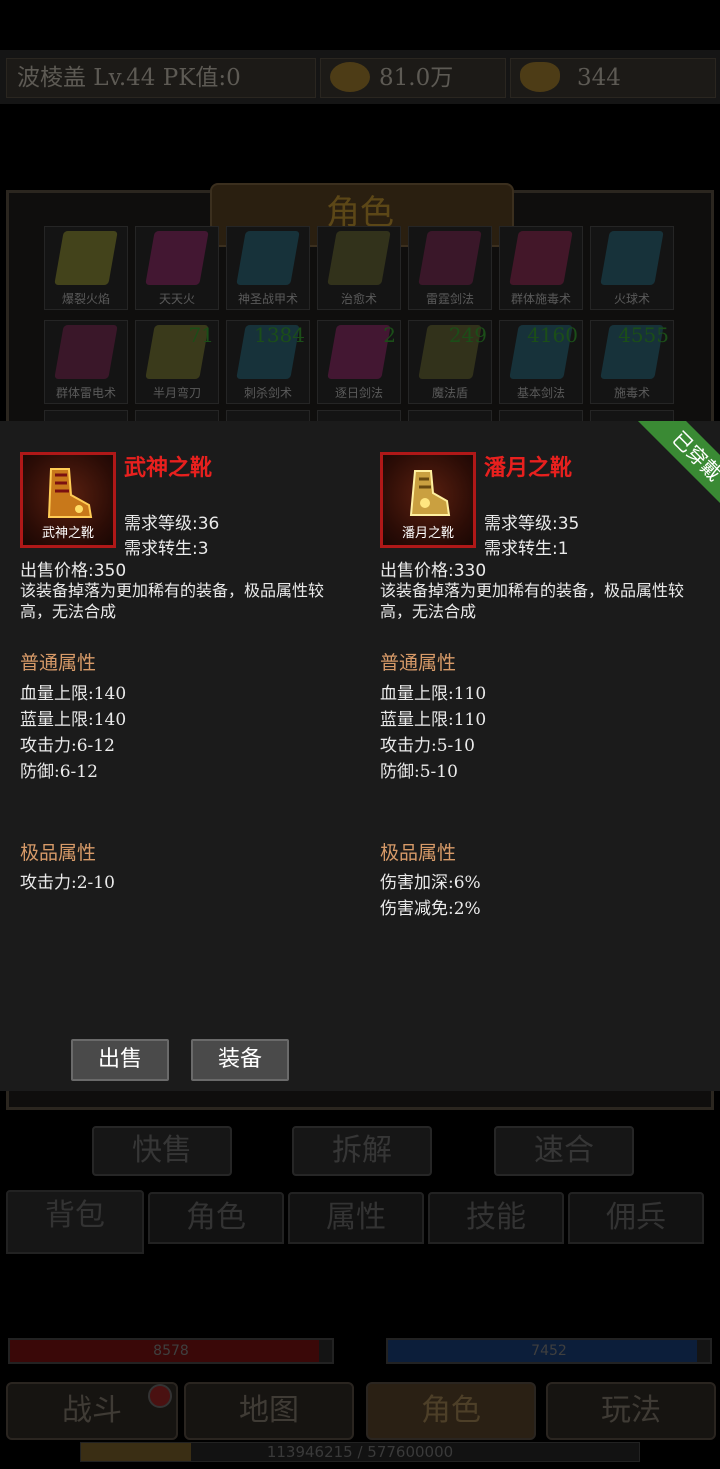 This screenshot has height=1469, width=720. Describe the element at coordinates (416, 78) in the screenshot. I see `gold-amount: 81.0万` at that location.